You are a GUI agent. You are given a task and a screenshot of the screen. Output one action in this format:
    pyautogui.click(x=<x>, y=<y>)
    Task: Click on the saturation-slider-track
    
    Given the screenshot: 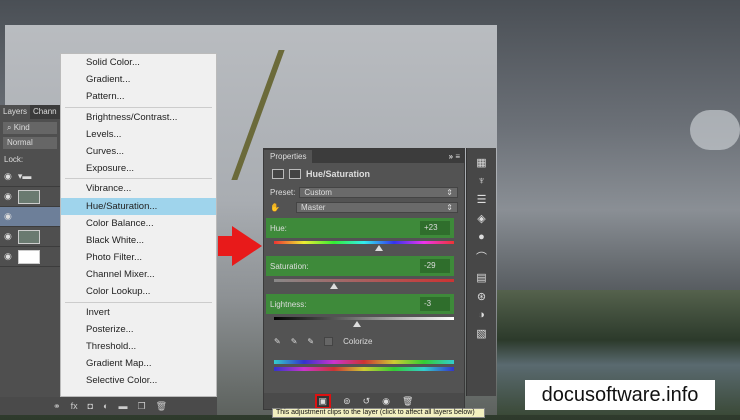 What is the action you would take?
    pyautogui.click(x=364, y=280)
    